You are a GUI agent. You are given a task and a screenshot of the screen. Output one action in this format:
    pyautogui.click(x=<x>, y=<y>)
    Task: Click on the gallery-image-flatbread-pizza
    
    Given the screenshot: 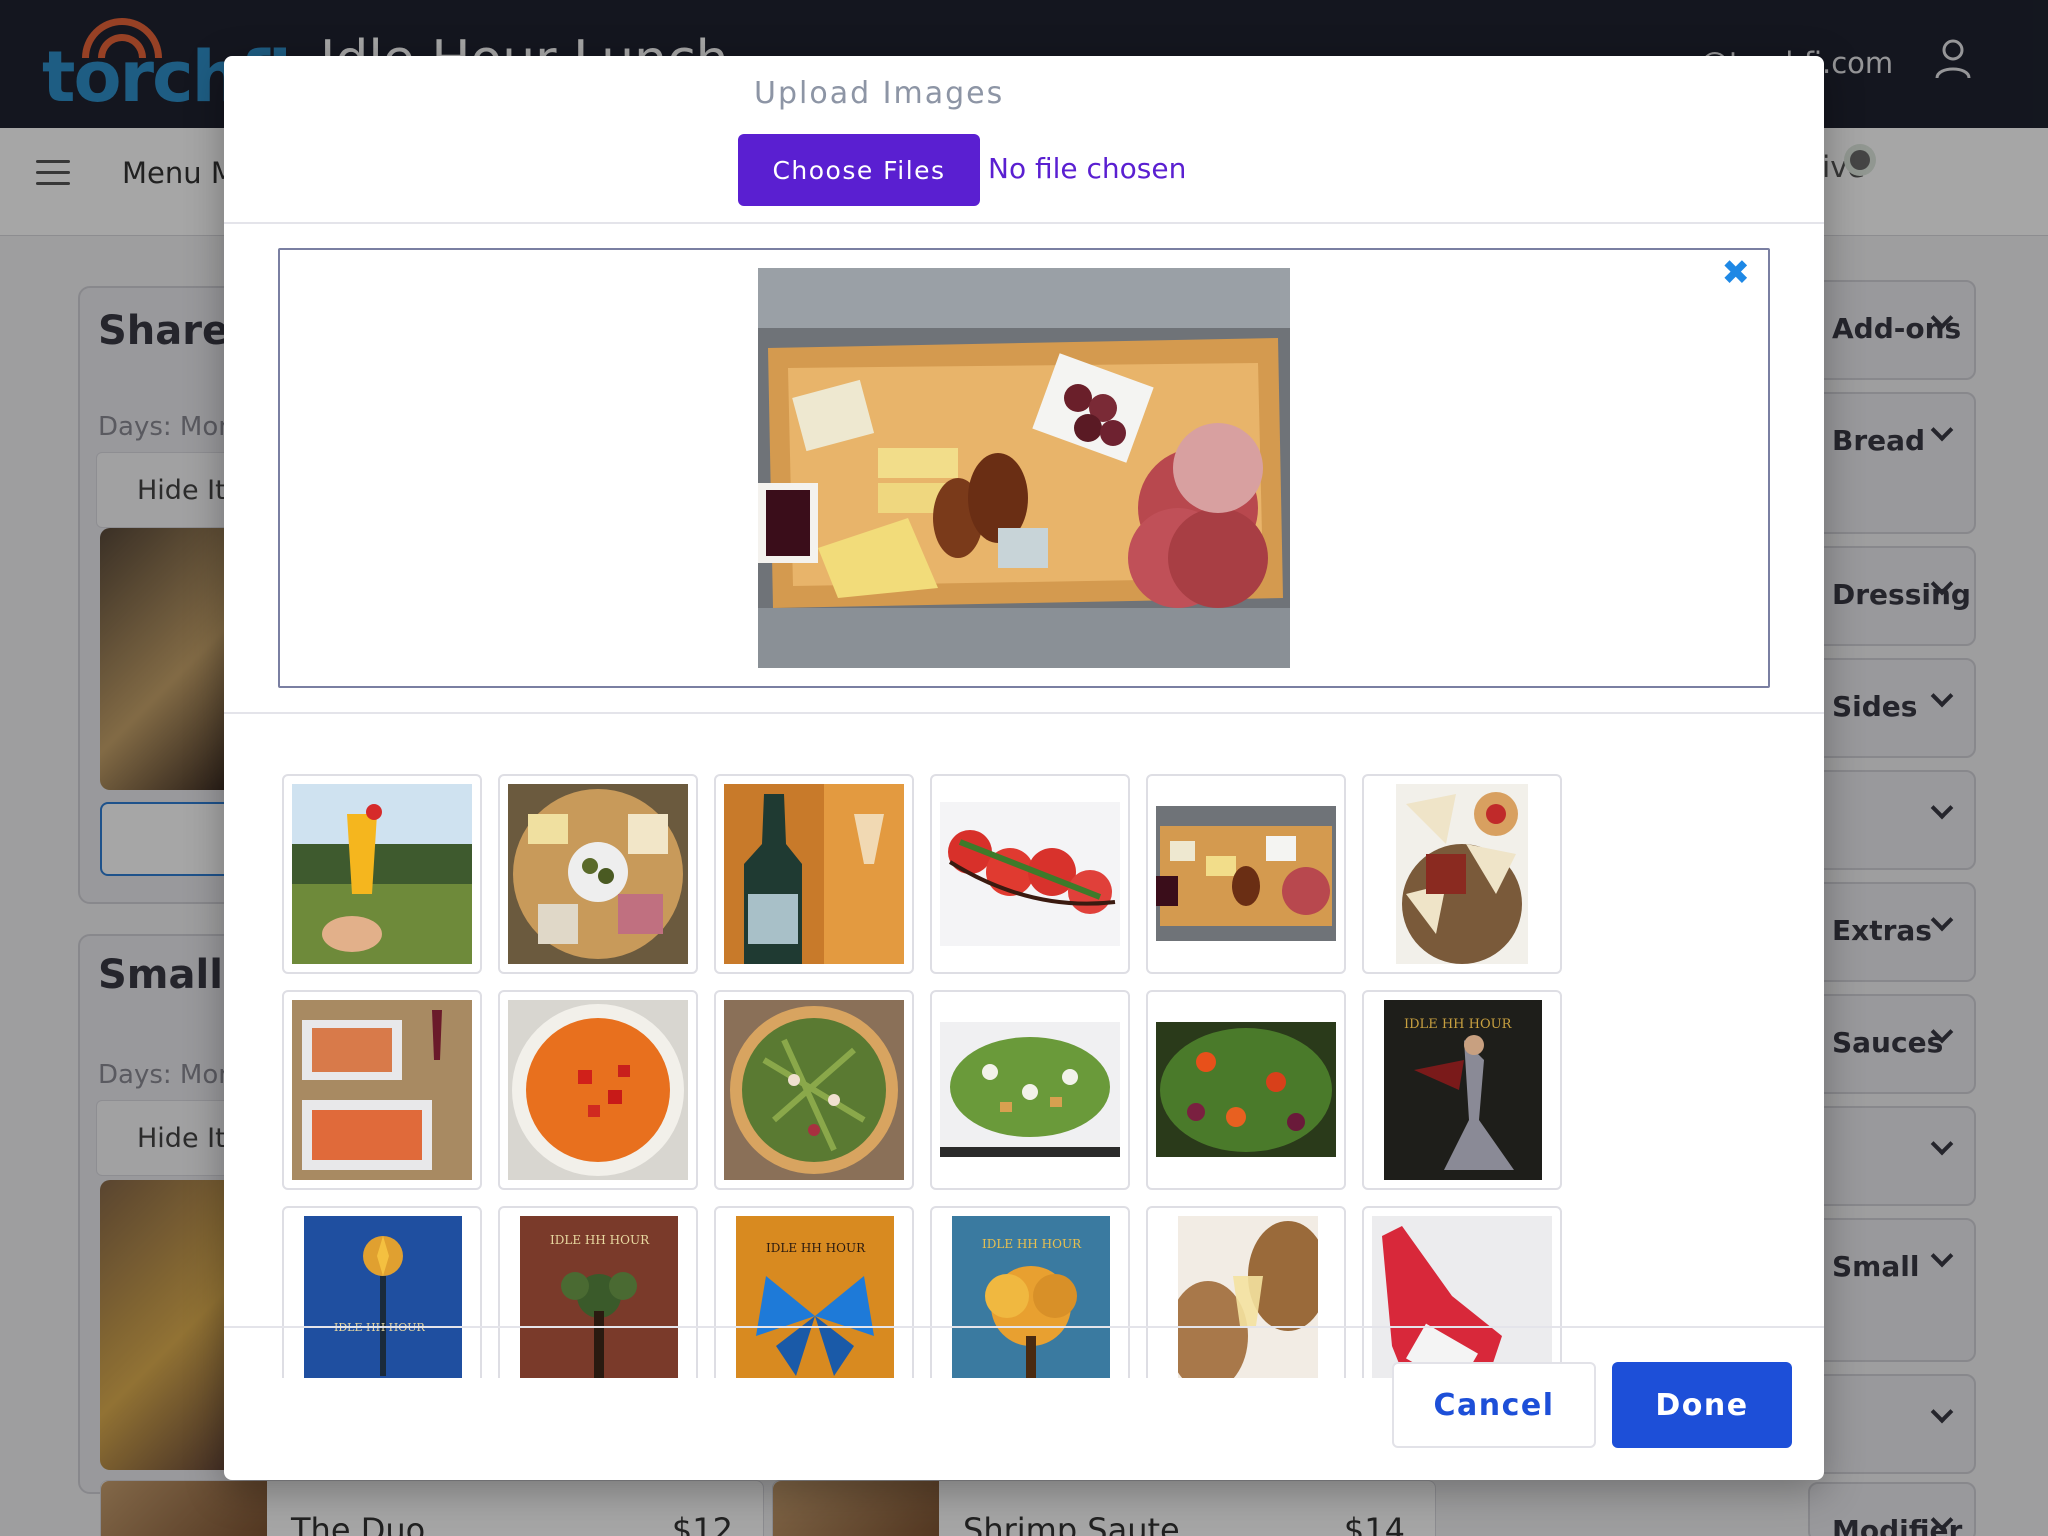 What is the action you would take?
    pyautogui.click(x=382, y=1090)
    